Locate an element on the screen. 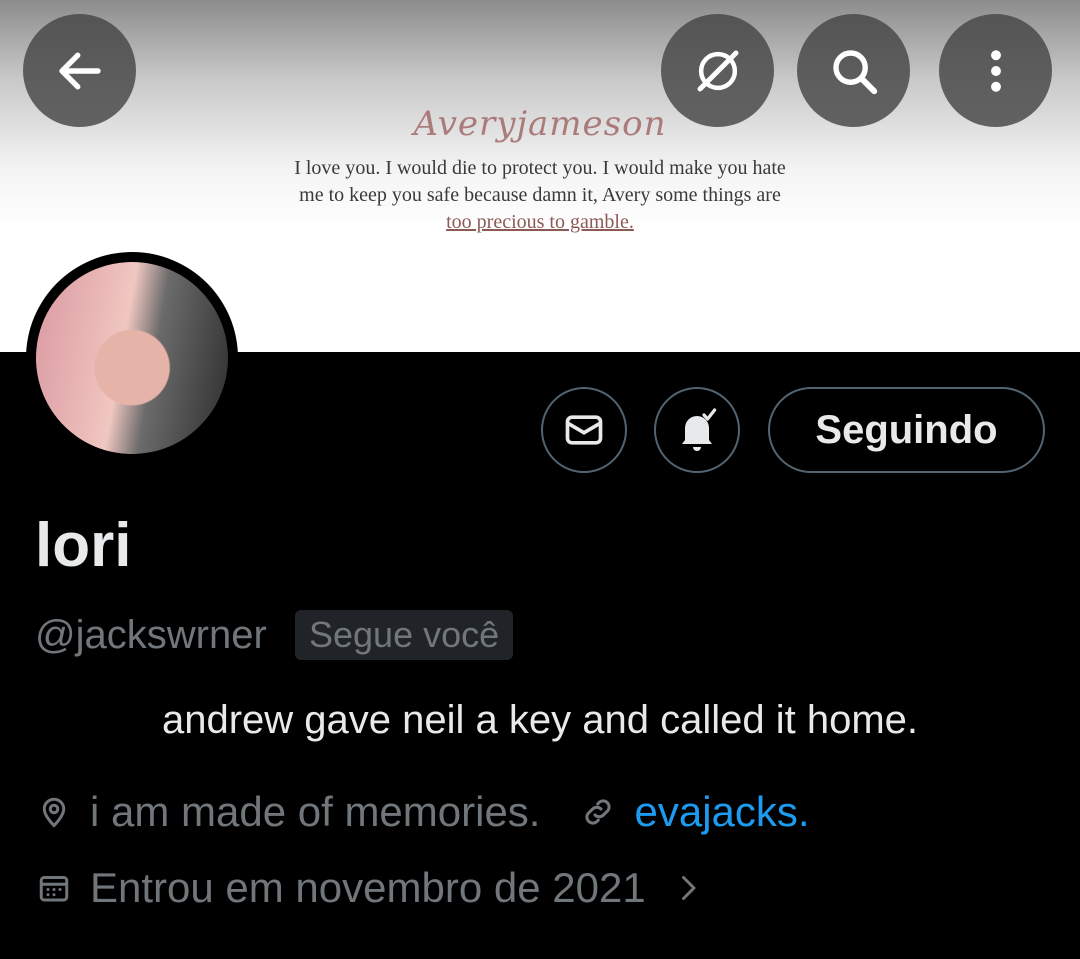  message-button is located at coordinates (584, 430).